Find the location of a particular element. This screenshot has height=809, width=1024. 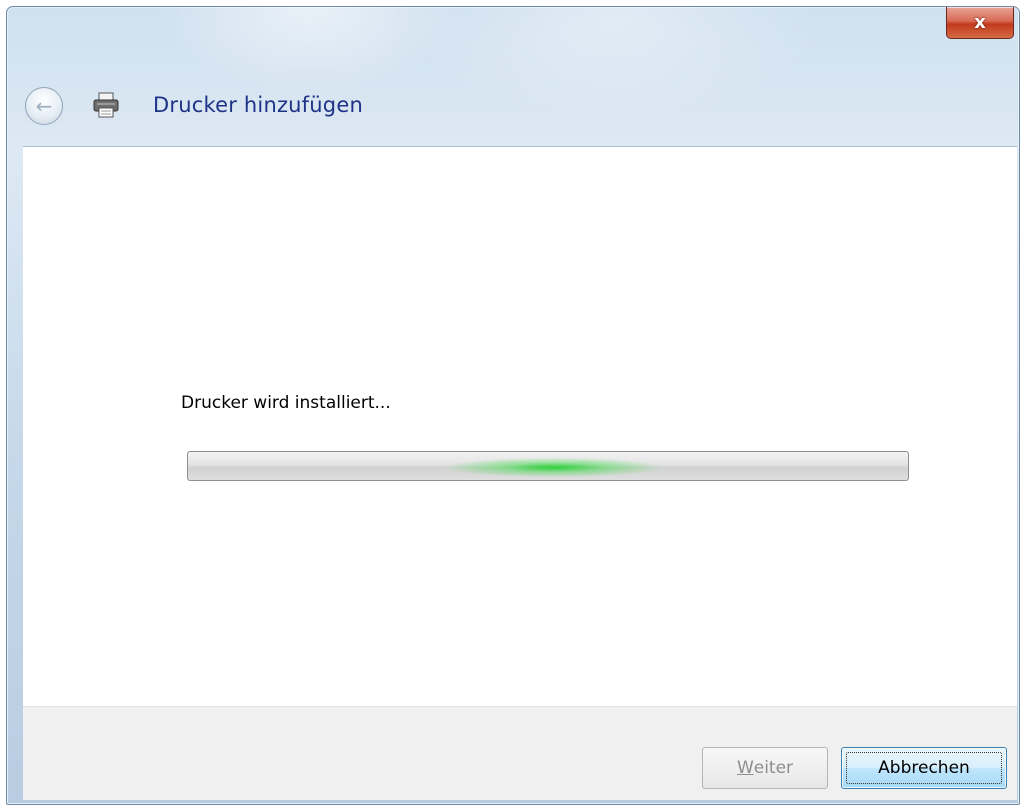

next-button-accelerator: W is located at coordinates (745, 768).